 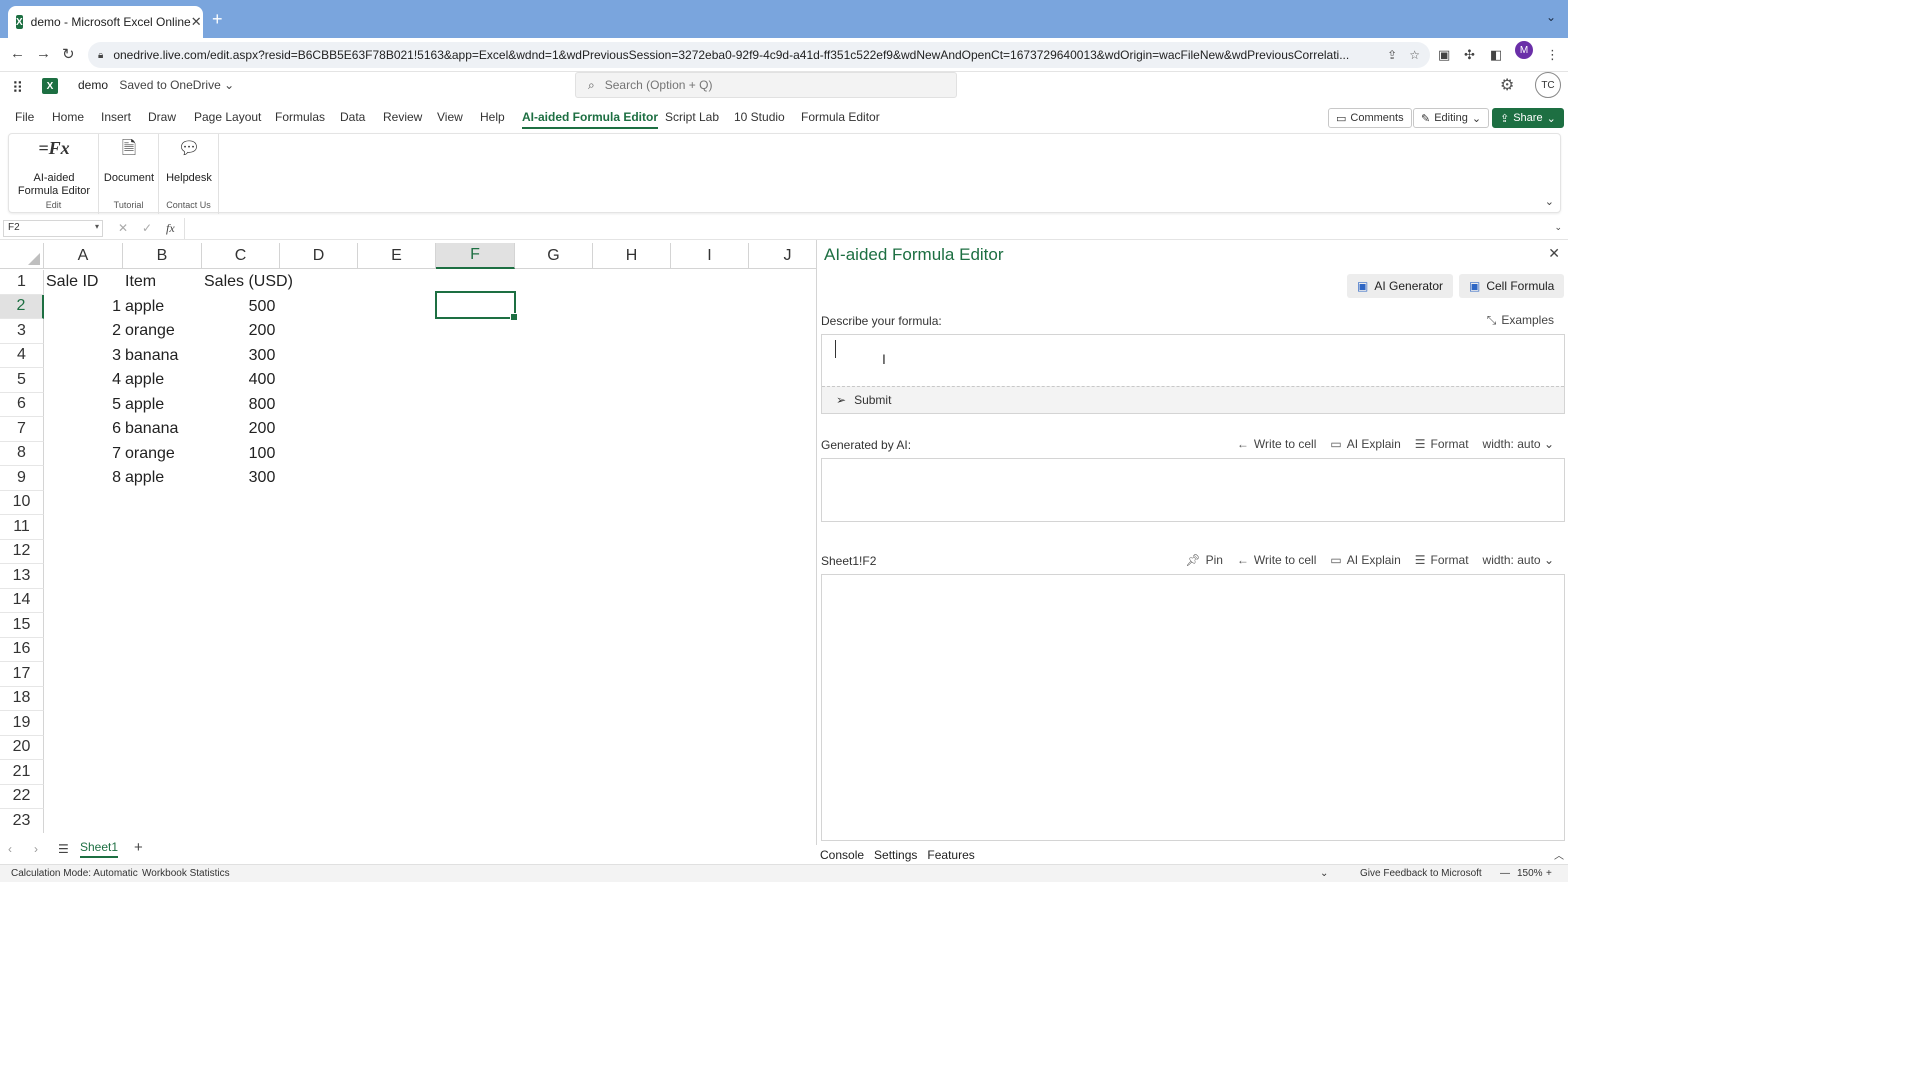 What do you see at coordinates (252, 282) in the screenshot?
I see `cell-c1: Sales (USD)` at bounding box center [252, 282].